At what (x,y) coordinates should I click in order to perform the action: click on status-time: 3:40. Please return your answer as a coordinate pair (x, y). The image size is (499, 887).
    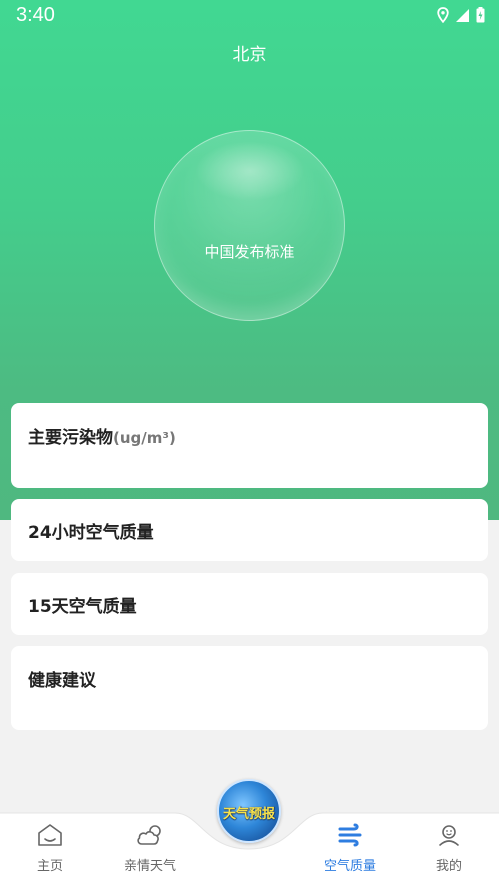
    Looking at the image, I should click on (35, 15).